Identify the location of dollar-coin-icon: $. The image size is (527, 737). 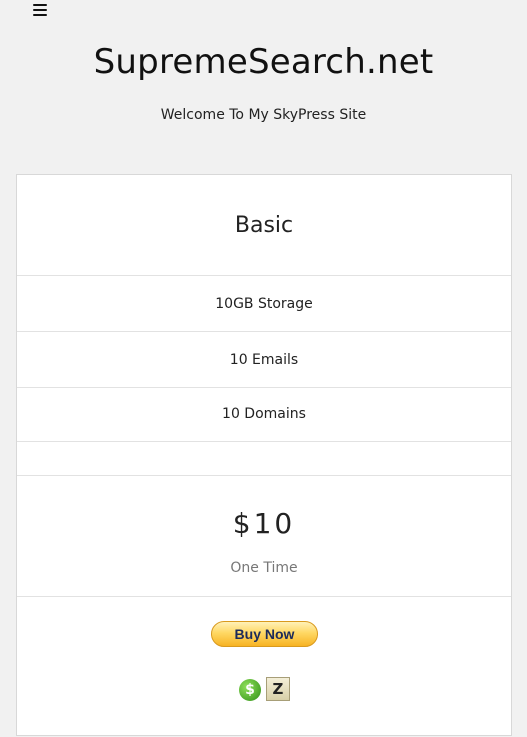
(250, 690).